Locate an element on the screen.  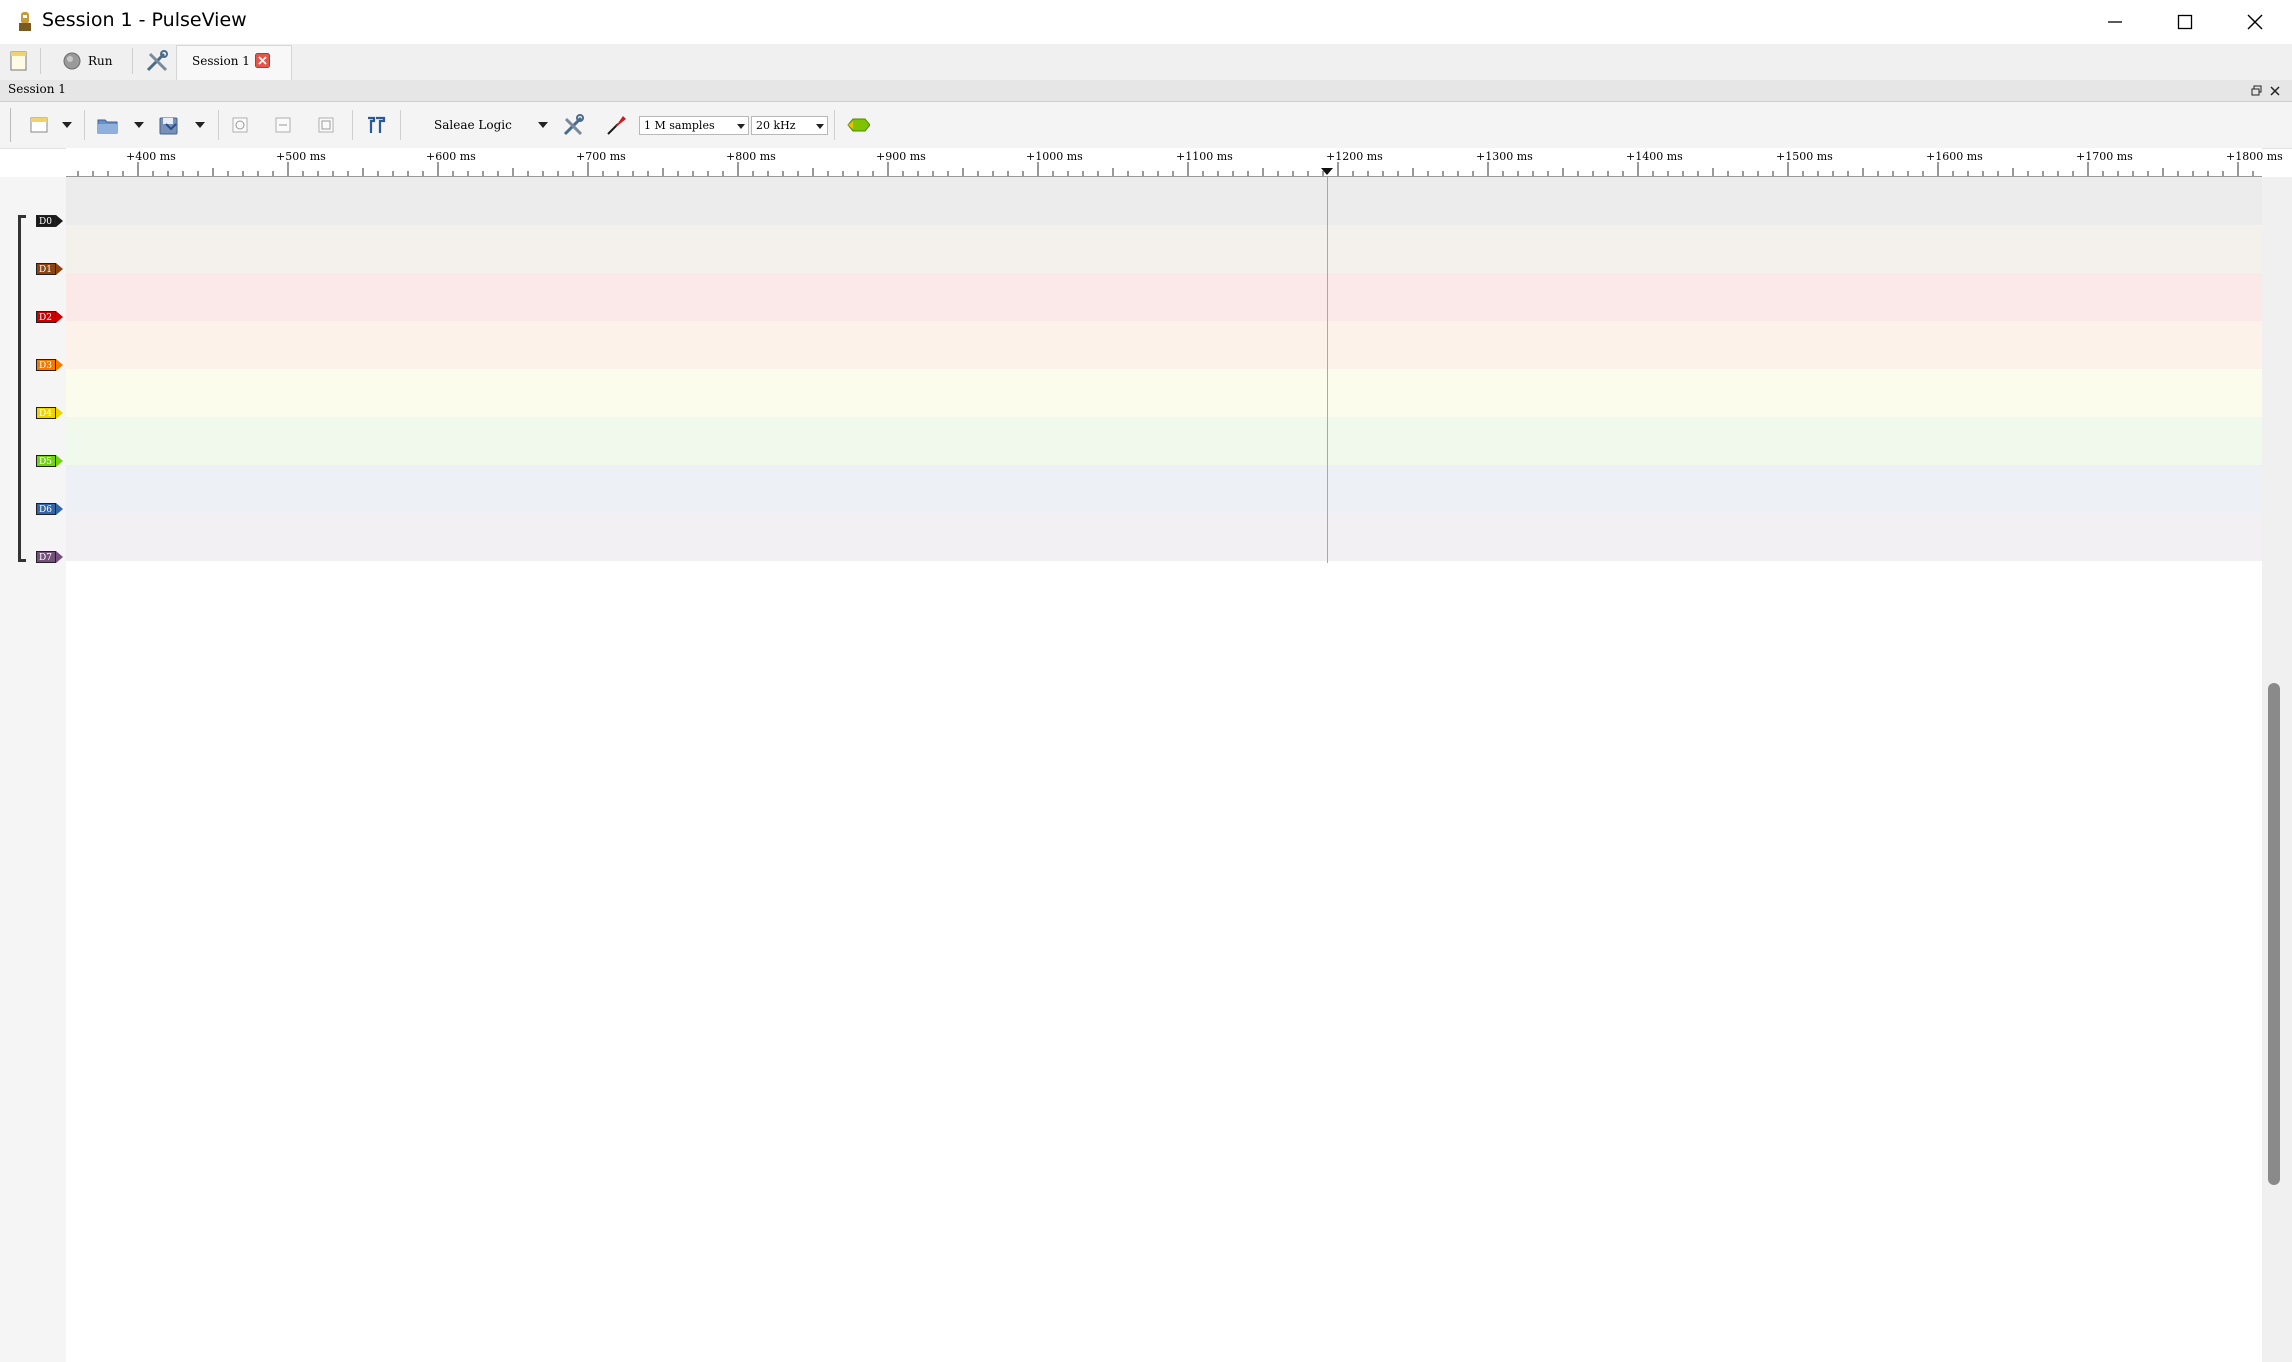
save-dropdown is located at coordinates (200, 125).